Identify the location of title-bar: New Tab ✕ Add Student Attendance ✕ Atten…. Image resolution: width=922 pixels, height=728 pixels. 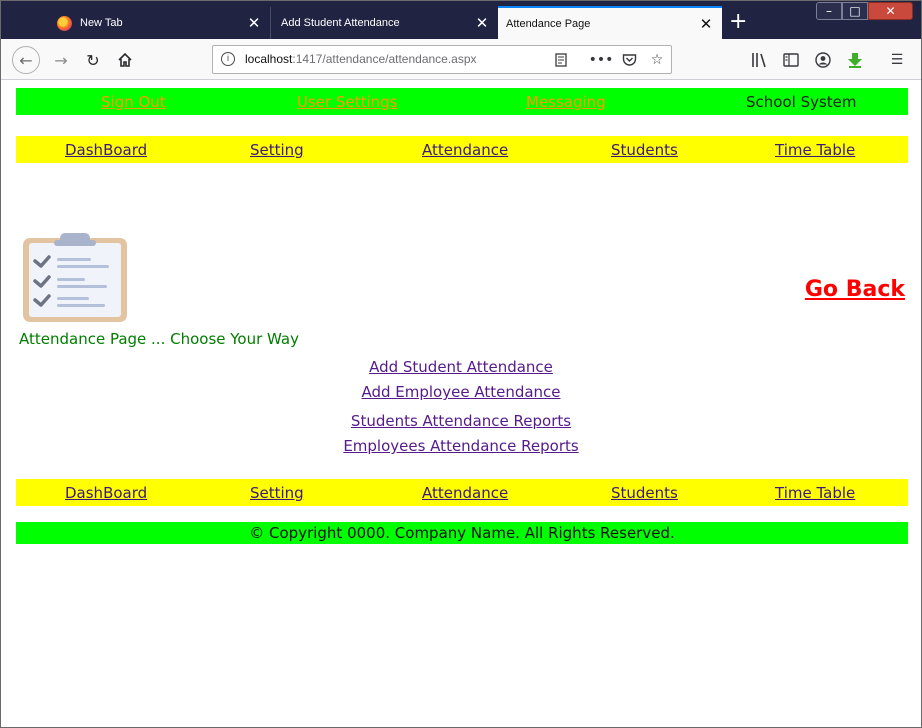
(461, 20).